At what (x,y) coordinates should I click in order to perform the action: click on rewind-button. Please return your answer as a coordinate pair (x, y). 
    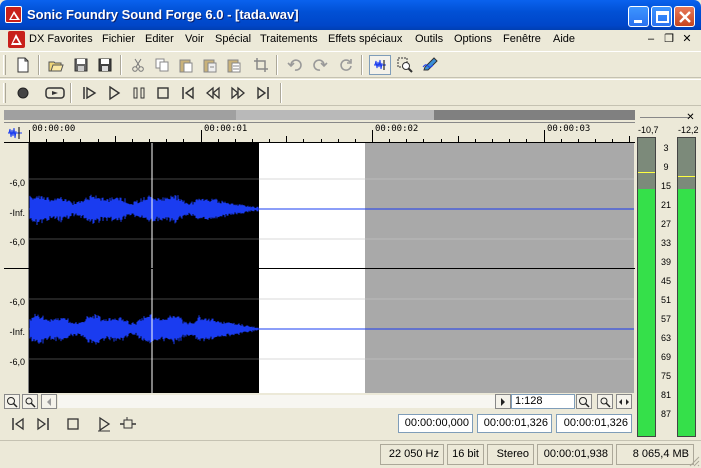
    Looking at the image, I should click on (213, 93).